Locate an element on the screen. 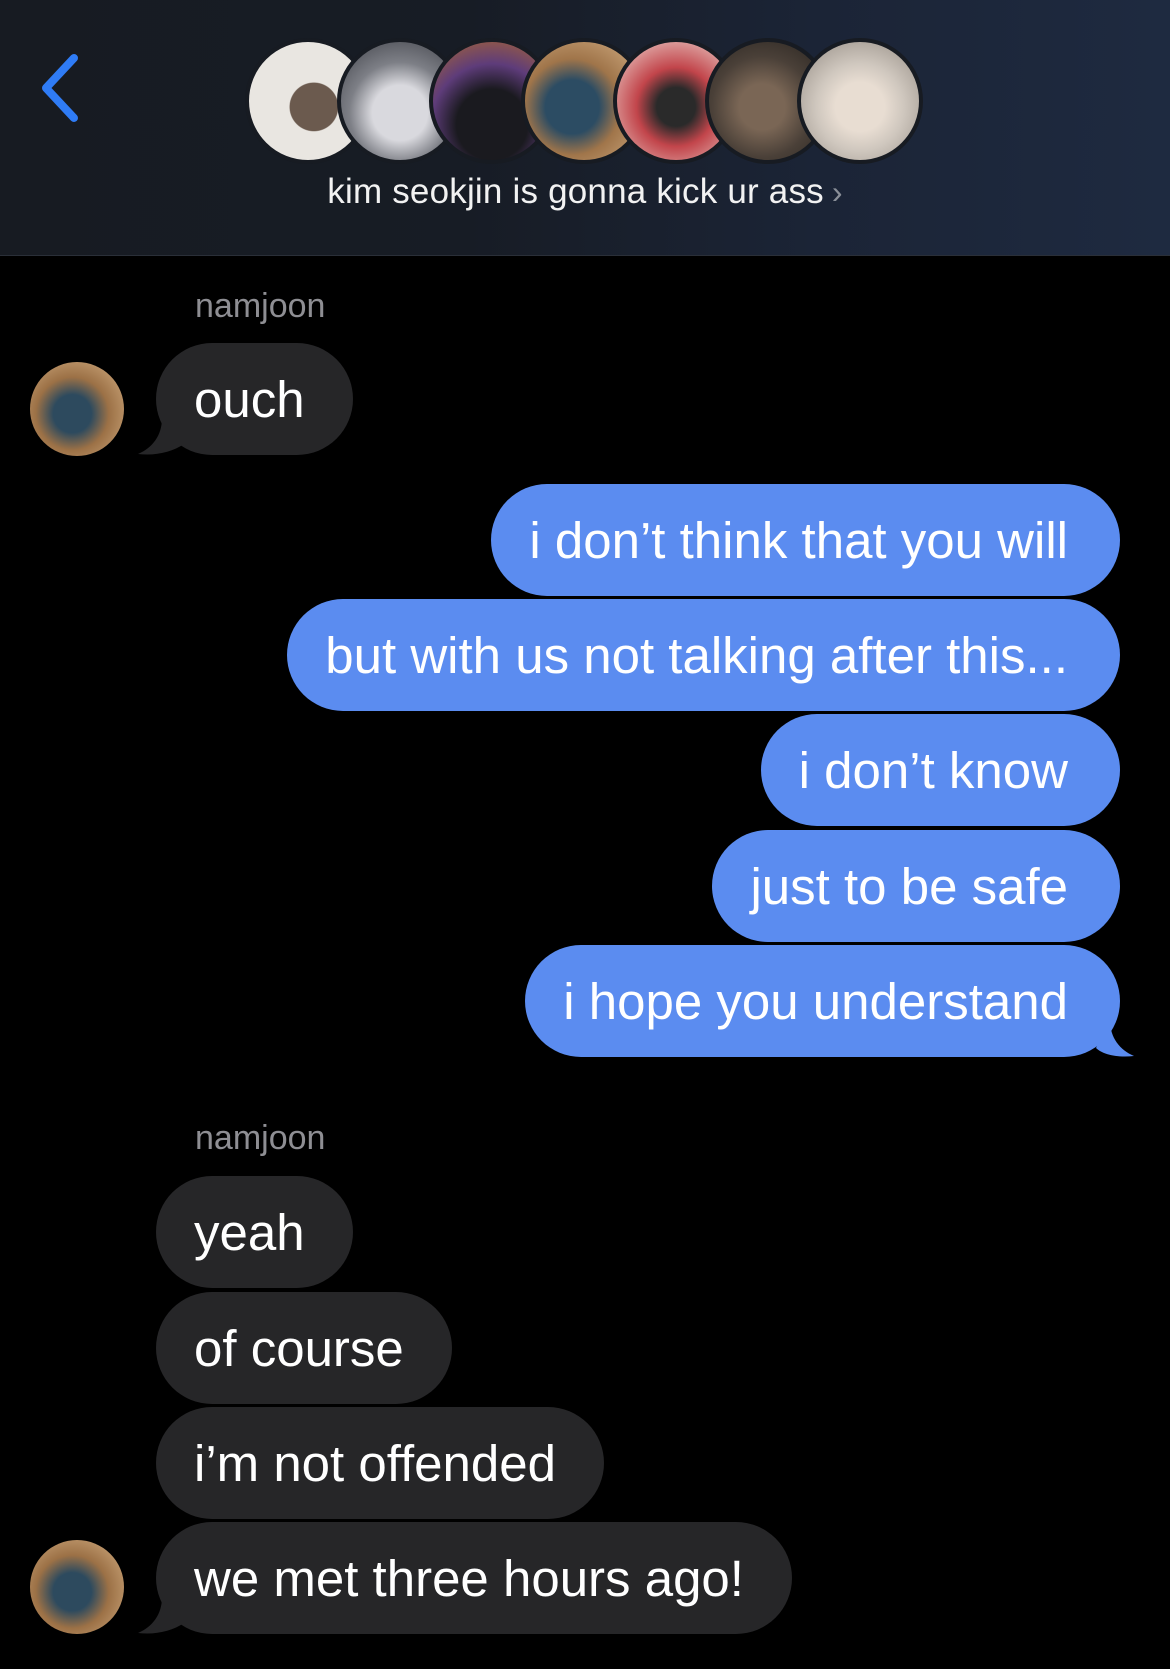  incoming-message: we met three hours ago! is located at coordinates (474, 1578).